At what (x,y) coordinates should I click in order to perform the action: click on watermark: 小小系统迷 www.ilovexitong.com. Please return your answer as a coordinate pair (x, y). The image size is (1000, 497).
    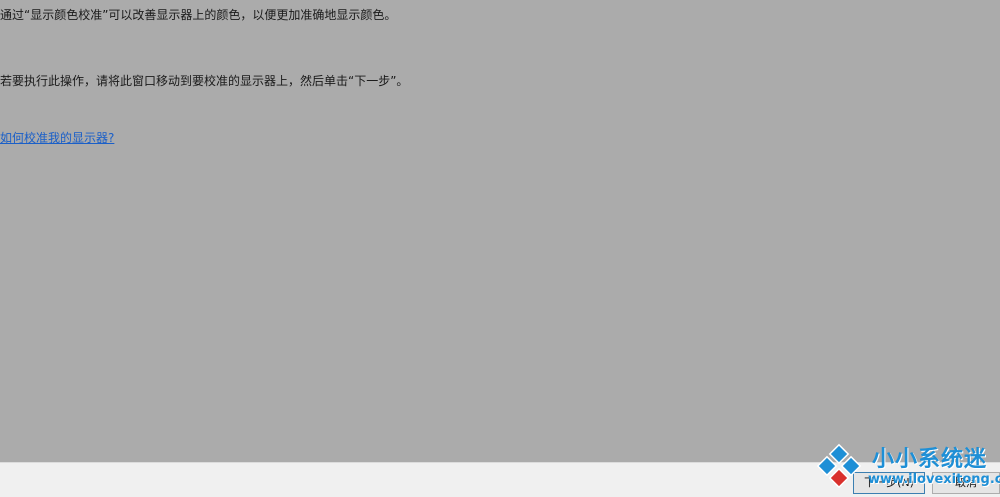
    Looking at the image, I should click on (905, 465).